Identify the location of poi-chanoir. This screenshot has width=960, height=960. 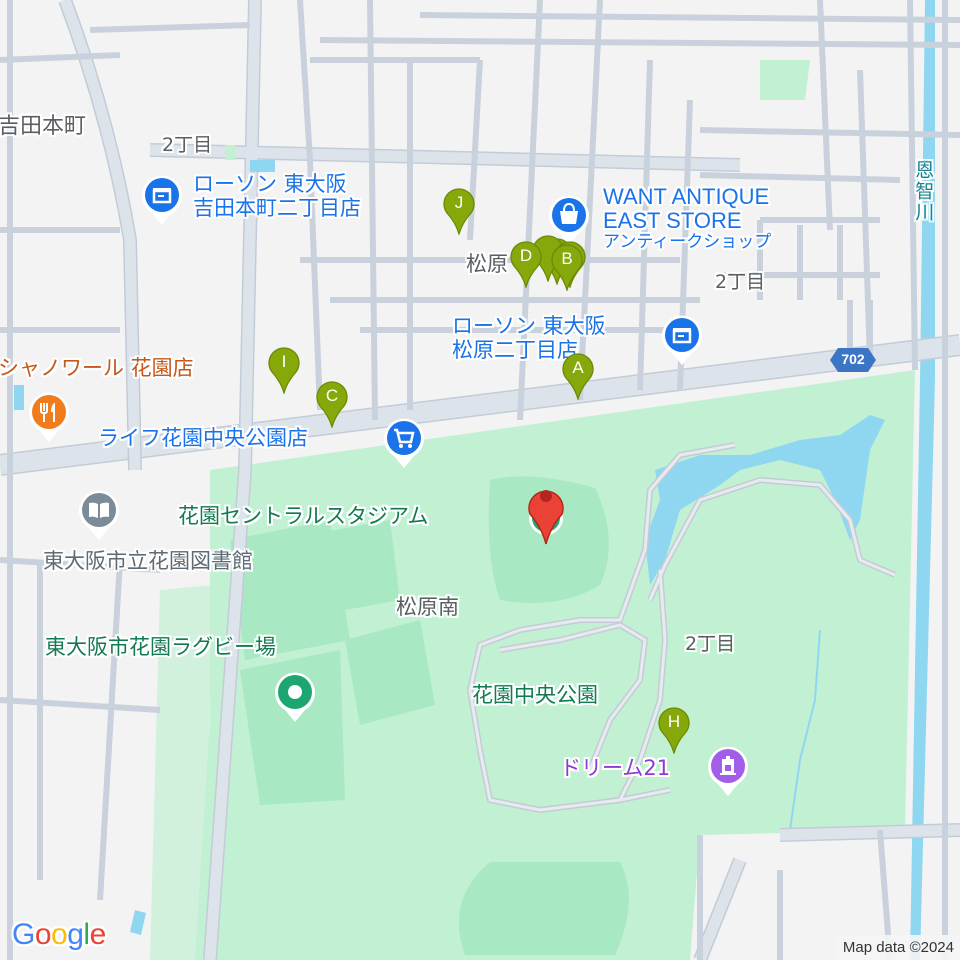
(49, 418).